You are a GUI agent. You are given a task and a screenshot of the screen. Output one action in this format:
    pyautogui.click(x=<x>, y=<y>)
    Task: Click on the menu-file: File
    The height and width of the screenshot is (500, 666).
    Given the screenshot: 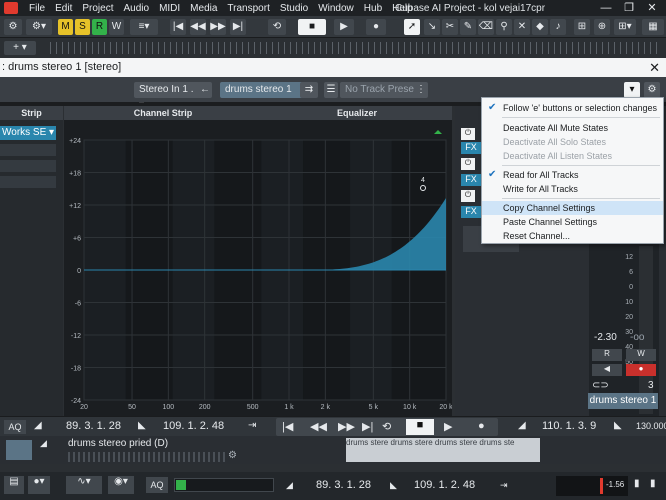 What is the action you would take?
    pyautogui.click(x=37, y=8)
    